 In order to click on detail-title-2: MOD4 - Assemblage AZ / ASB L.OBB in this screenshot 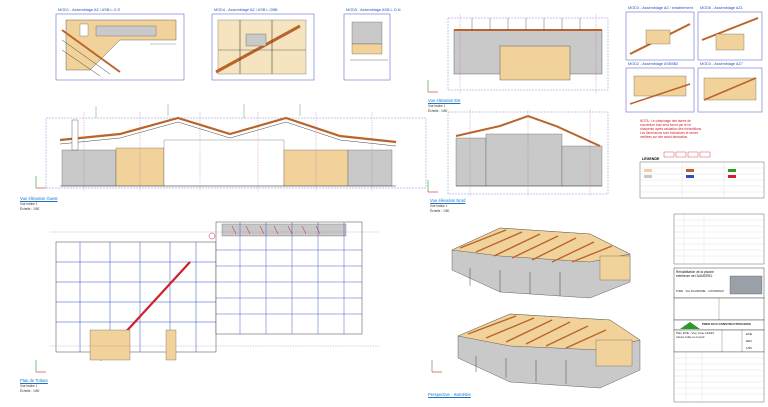, I will do `click(246, 10)`.